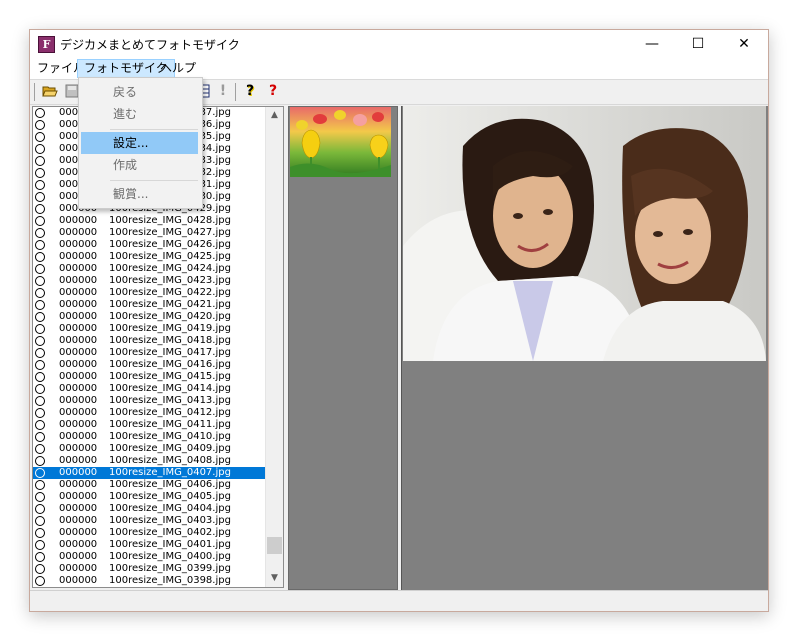 This screenshot has height=640, width=800. What do you see at coordinates (149, 413) in the screenshot?
I see `file-list-row: 000000 100resize_IMG_0412.jpg` at bounding box center [149, 413].